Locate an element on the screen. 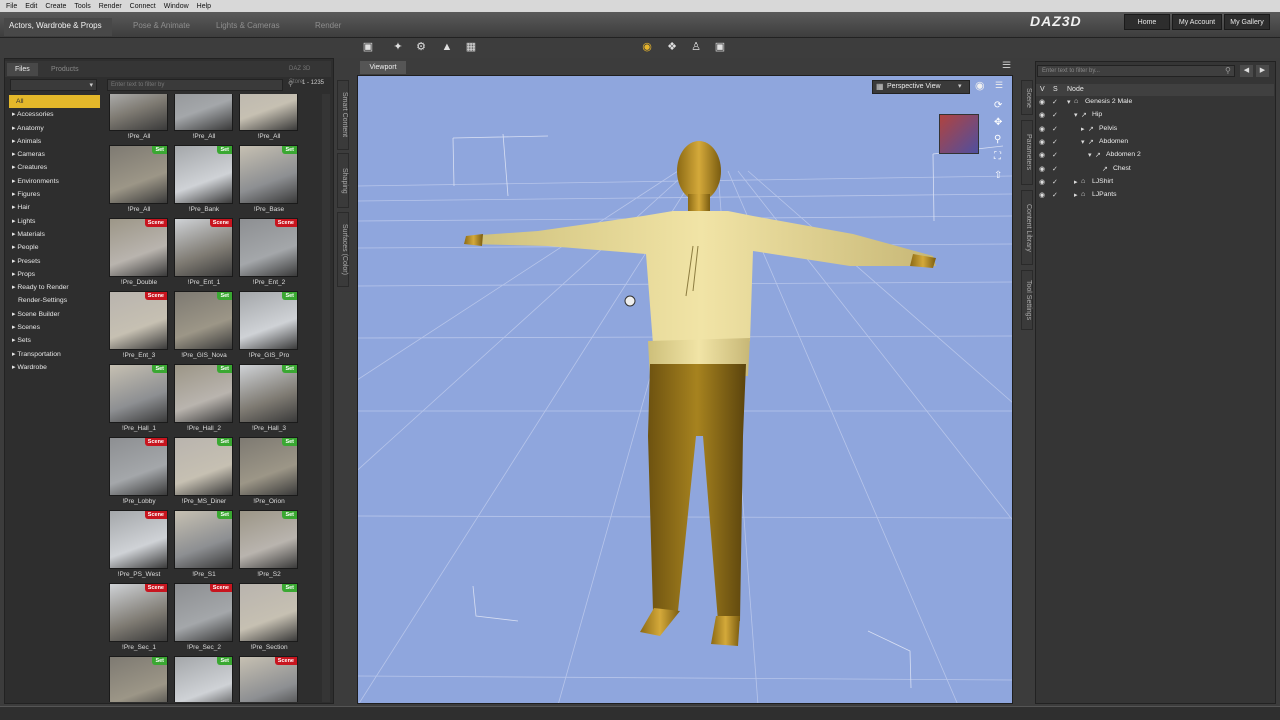 The image size is (1280, 720). category-item: Render-Settings is located at coordinates (54, 300).